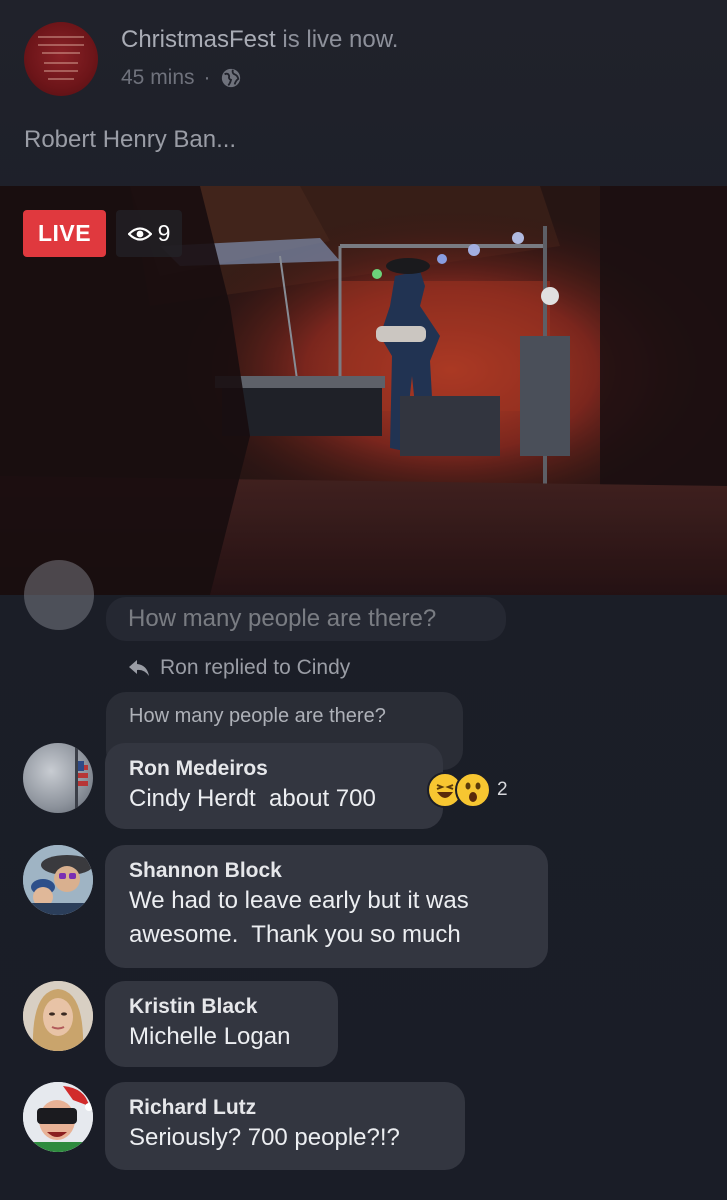 The height and width of the screenshot is (1200, 727). Describe the element at coordinates (198, 39) in the screenshot. I see `page-name-link: ChristmasFest` at that location.